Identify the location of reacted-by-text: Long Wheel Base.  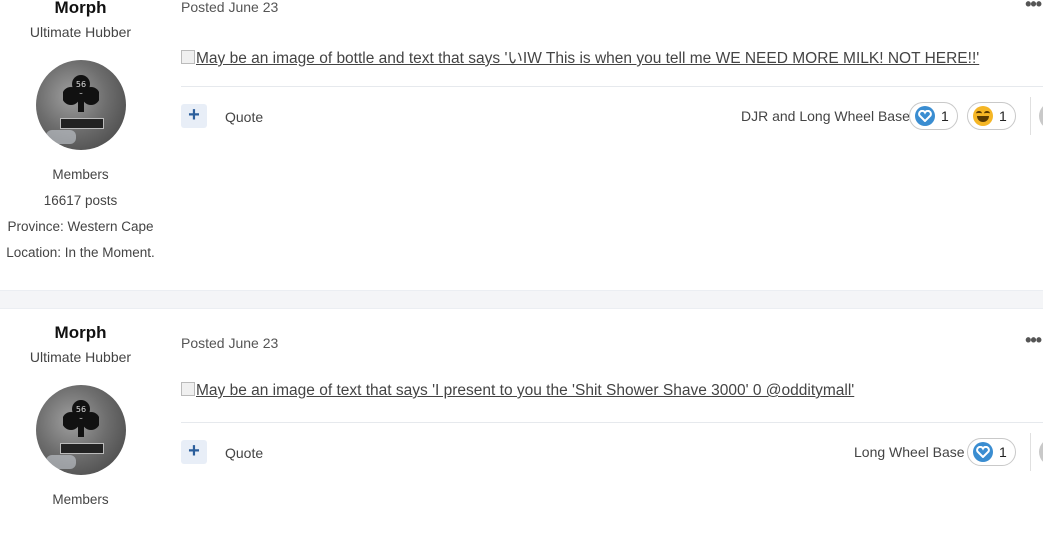
(909, 452).